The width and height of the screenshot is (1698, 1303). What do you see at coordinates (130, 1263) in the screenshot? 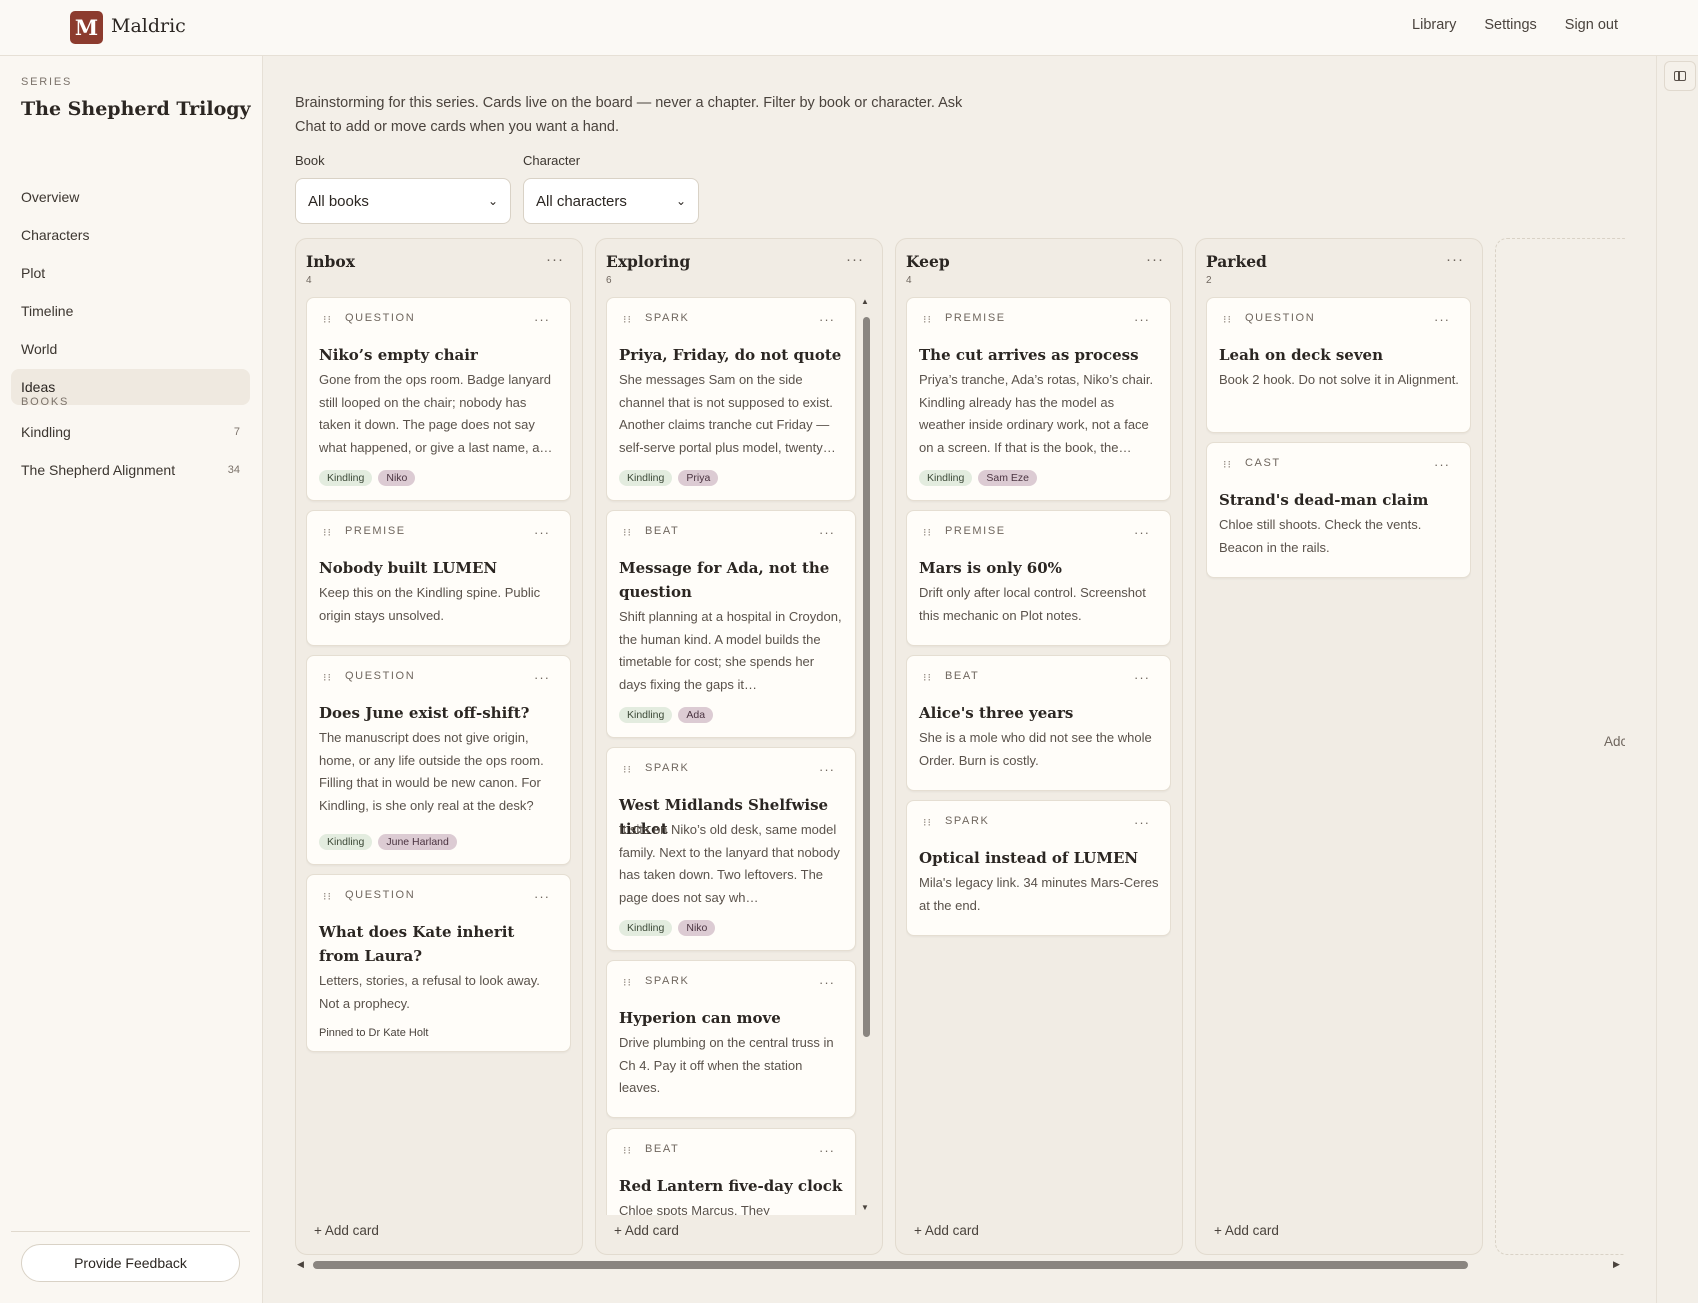
I see `provide-feedback-button: Provide Feedback` at bounding box center [130, 1263].